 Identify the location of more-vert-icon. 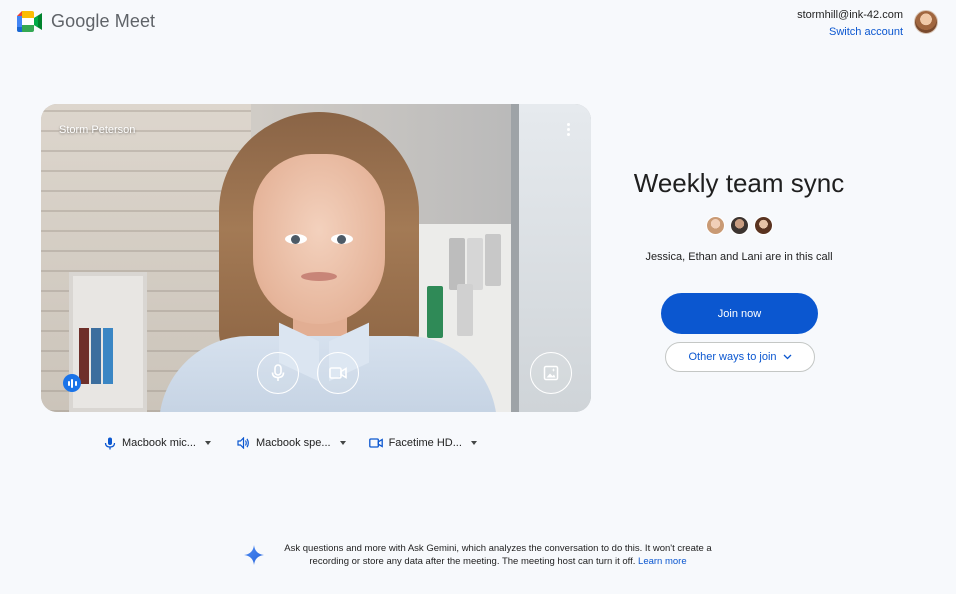
(568, 124).